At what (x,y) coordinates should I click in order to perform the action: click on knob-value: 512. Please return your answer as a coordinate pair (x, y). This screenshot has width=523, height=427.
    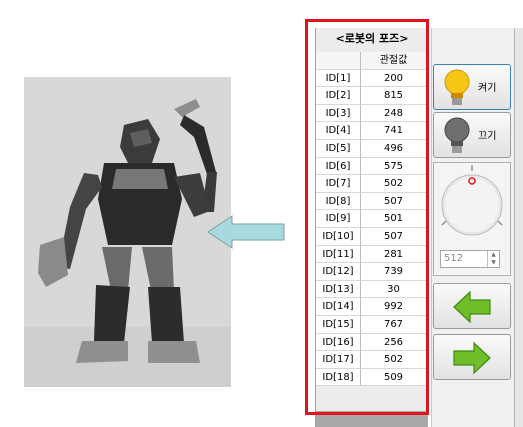
    Looking at the image, I should click on (454, 258).